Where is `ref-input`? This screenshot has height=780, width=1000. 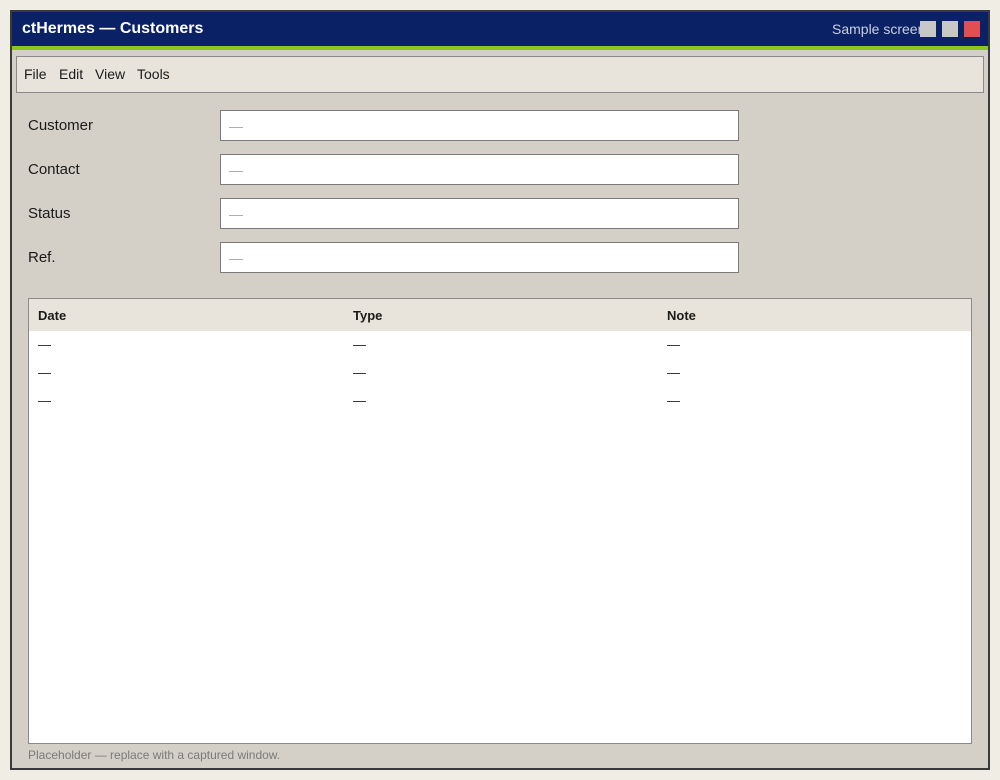 ref-input is located at coordinates (479, 257).